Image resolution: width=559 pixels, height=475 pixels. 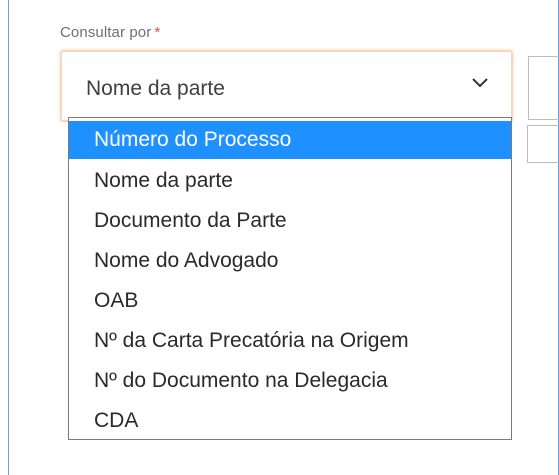 What do you see at coordinates (543, 144) in the screenshot?
I see `adjacent-input-small` at bounding box center [543, 144].